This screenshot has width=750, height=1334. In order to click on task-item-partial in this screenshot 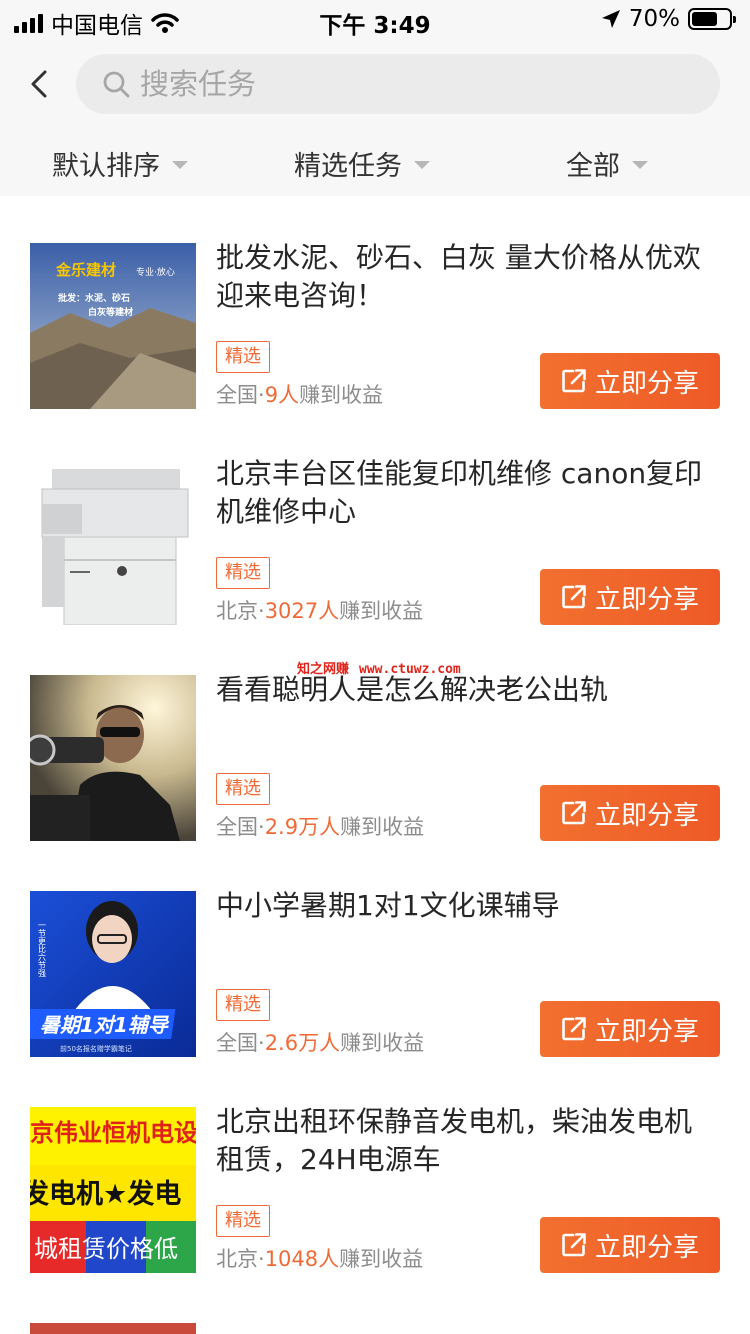, I will do `click(375, 1328)`.